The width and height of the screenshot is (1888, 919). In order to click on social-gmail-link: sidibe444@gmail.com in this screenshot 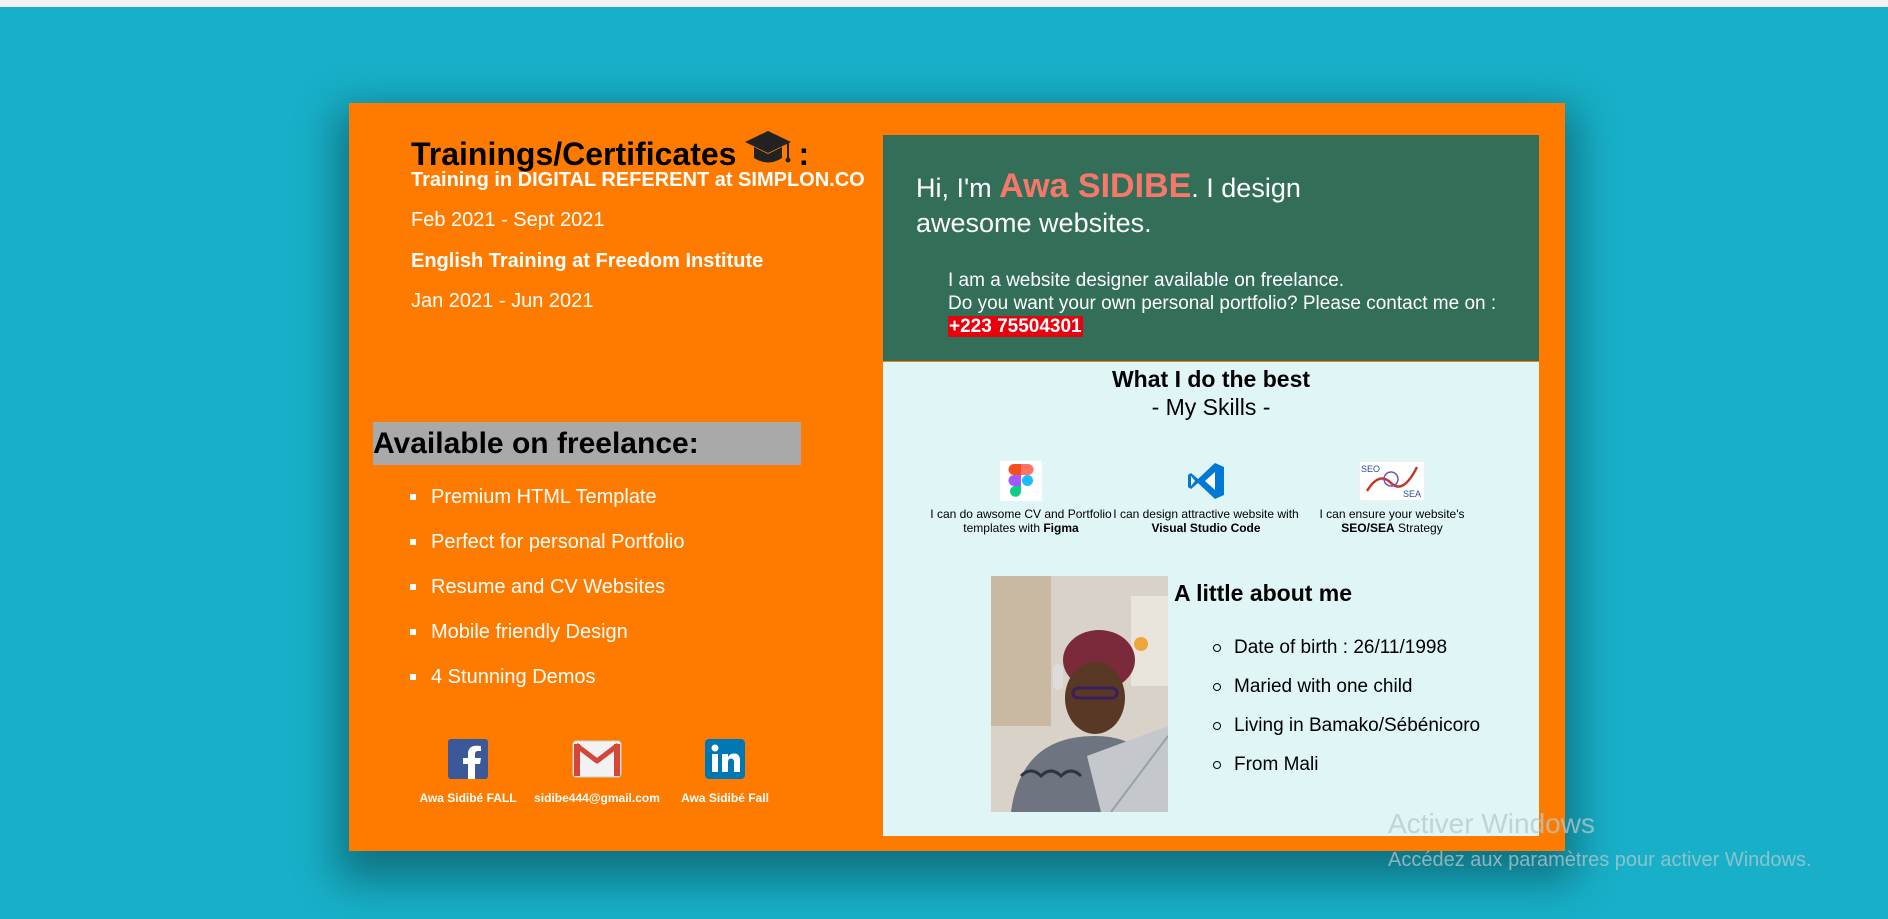, I will do `click(597, 772)`.